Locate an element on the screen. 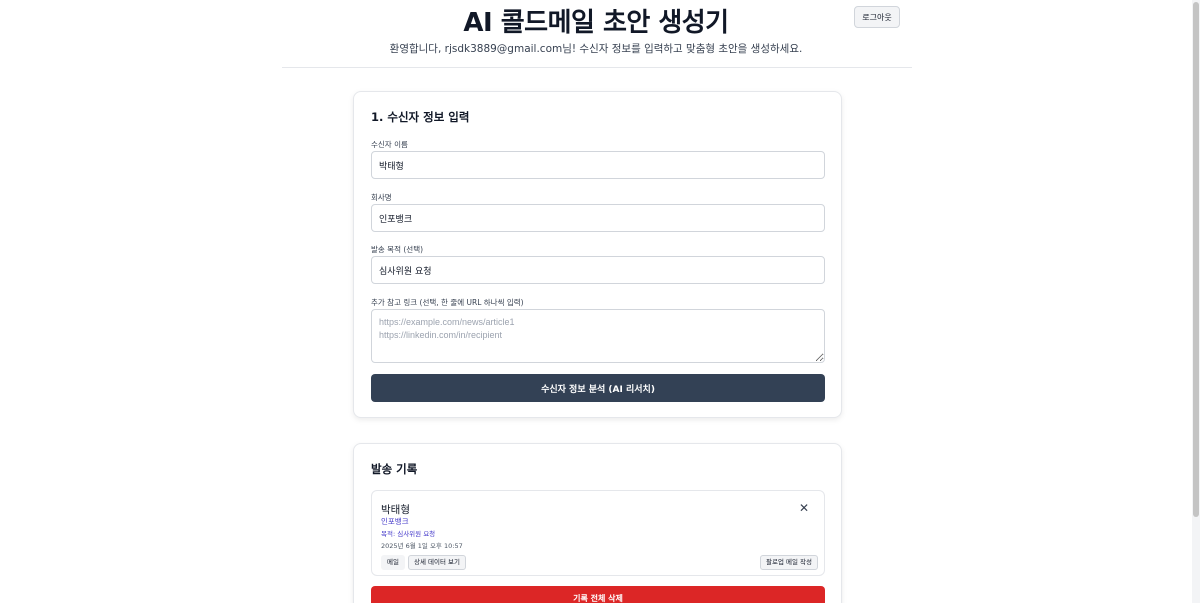 This screenshot has height=603, width=1200. reference-links-label: 추가 참고 링크 (선택, 한 줄에 URL 하나씩 입력) is located at coordinates (447, 302).